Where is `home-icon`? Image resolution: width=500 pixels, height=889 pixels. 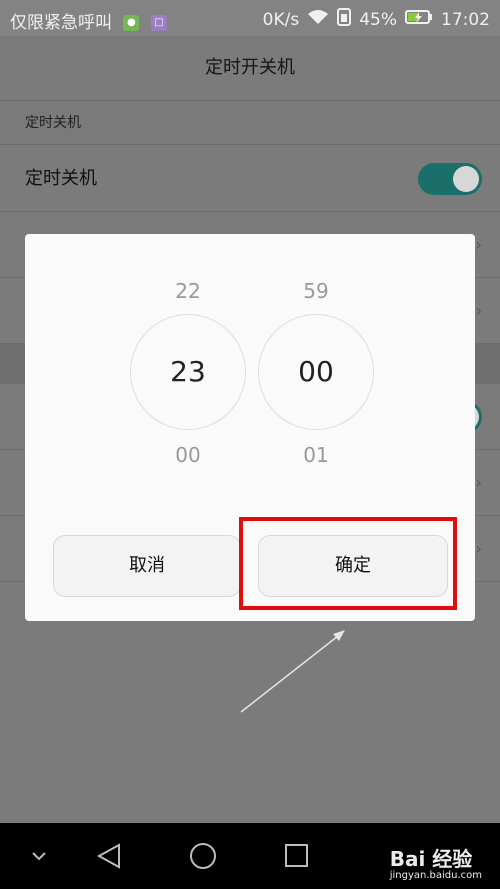
home-icon is located at coordinates (203, 856).